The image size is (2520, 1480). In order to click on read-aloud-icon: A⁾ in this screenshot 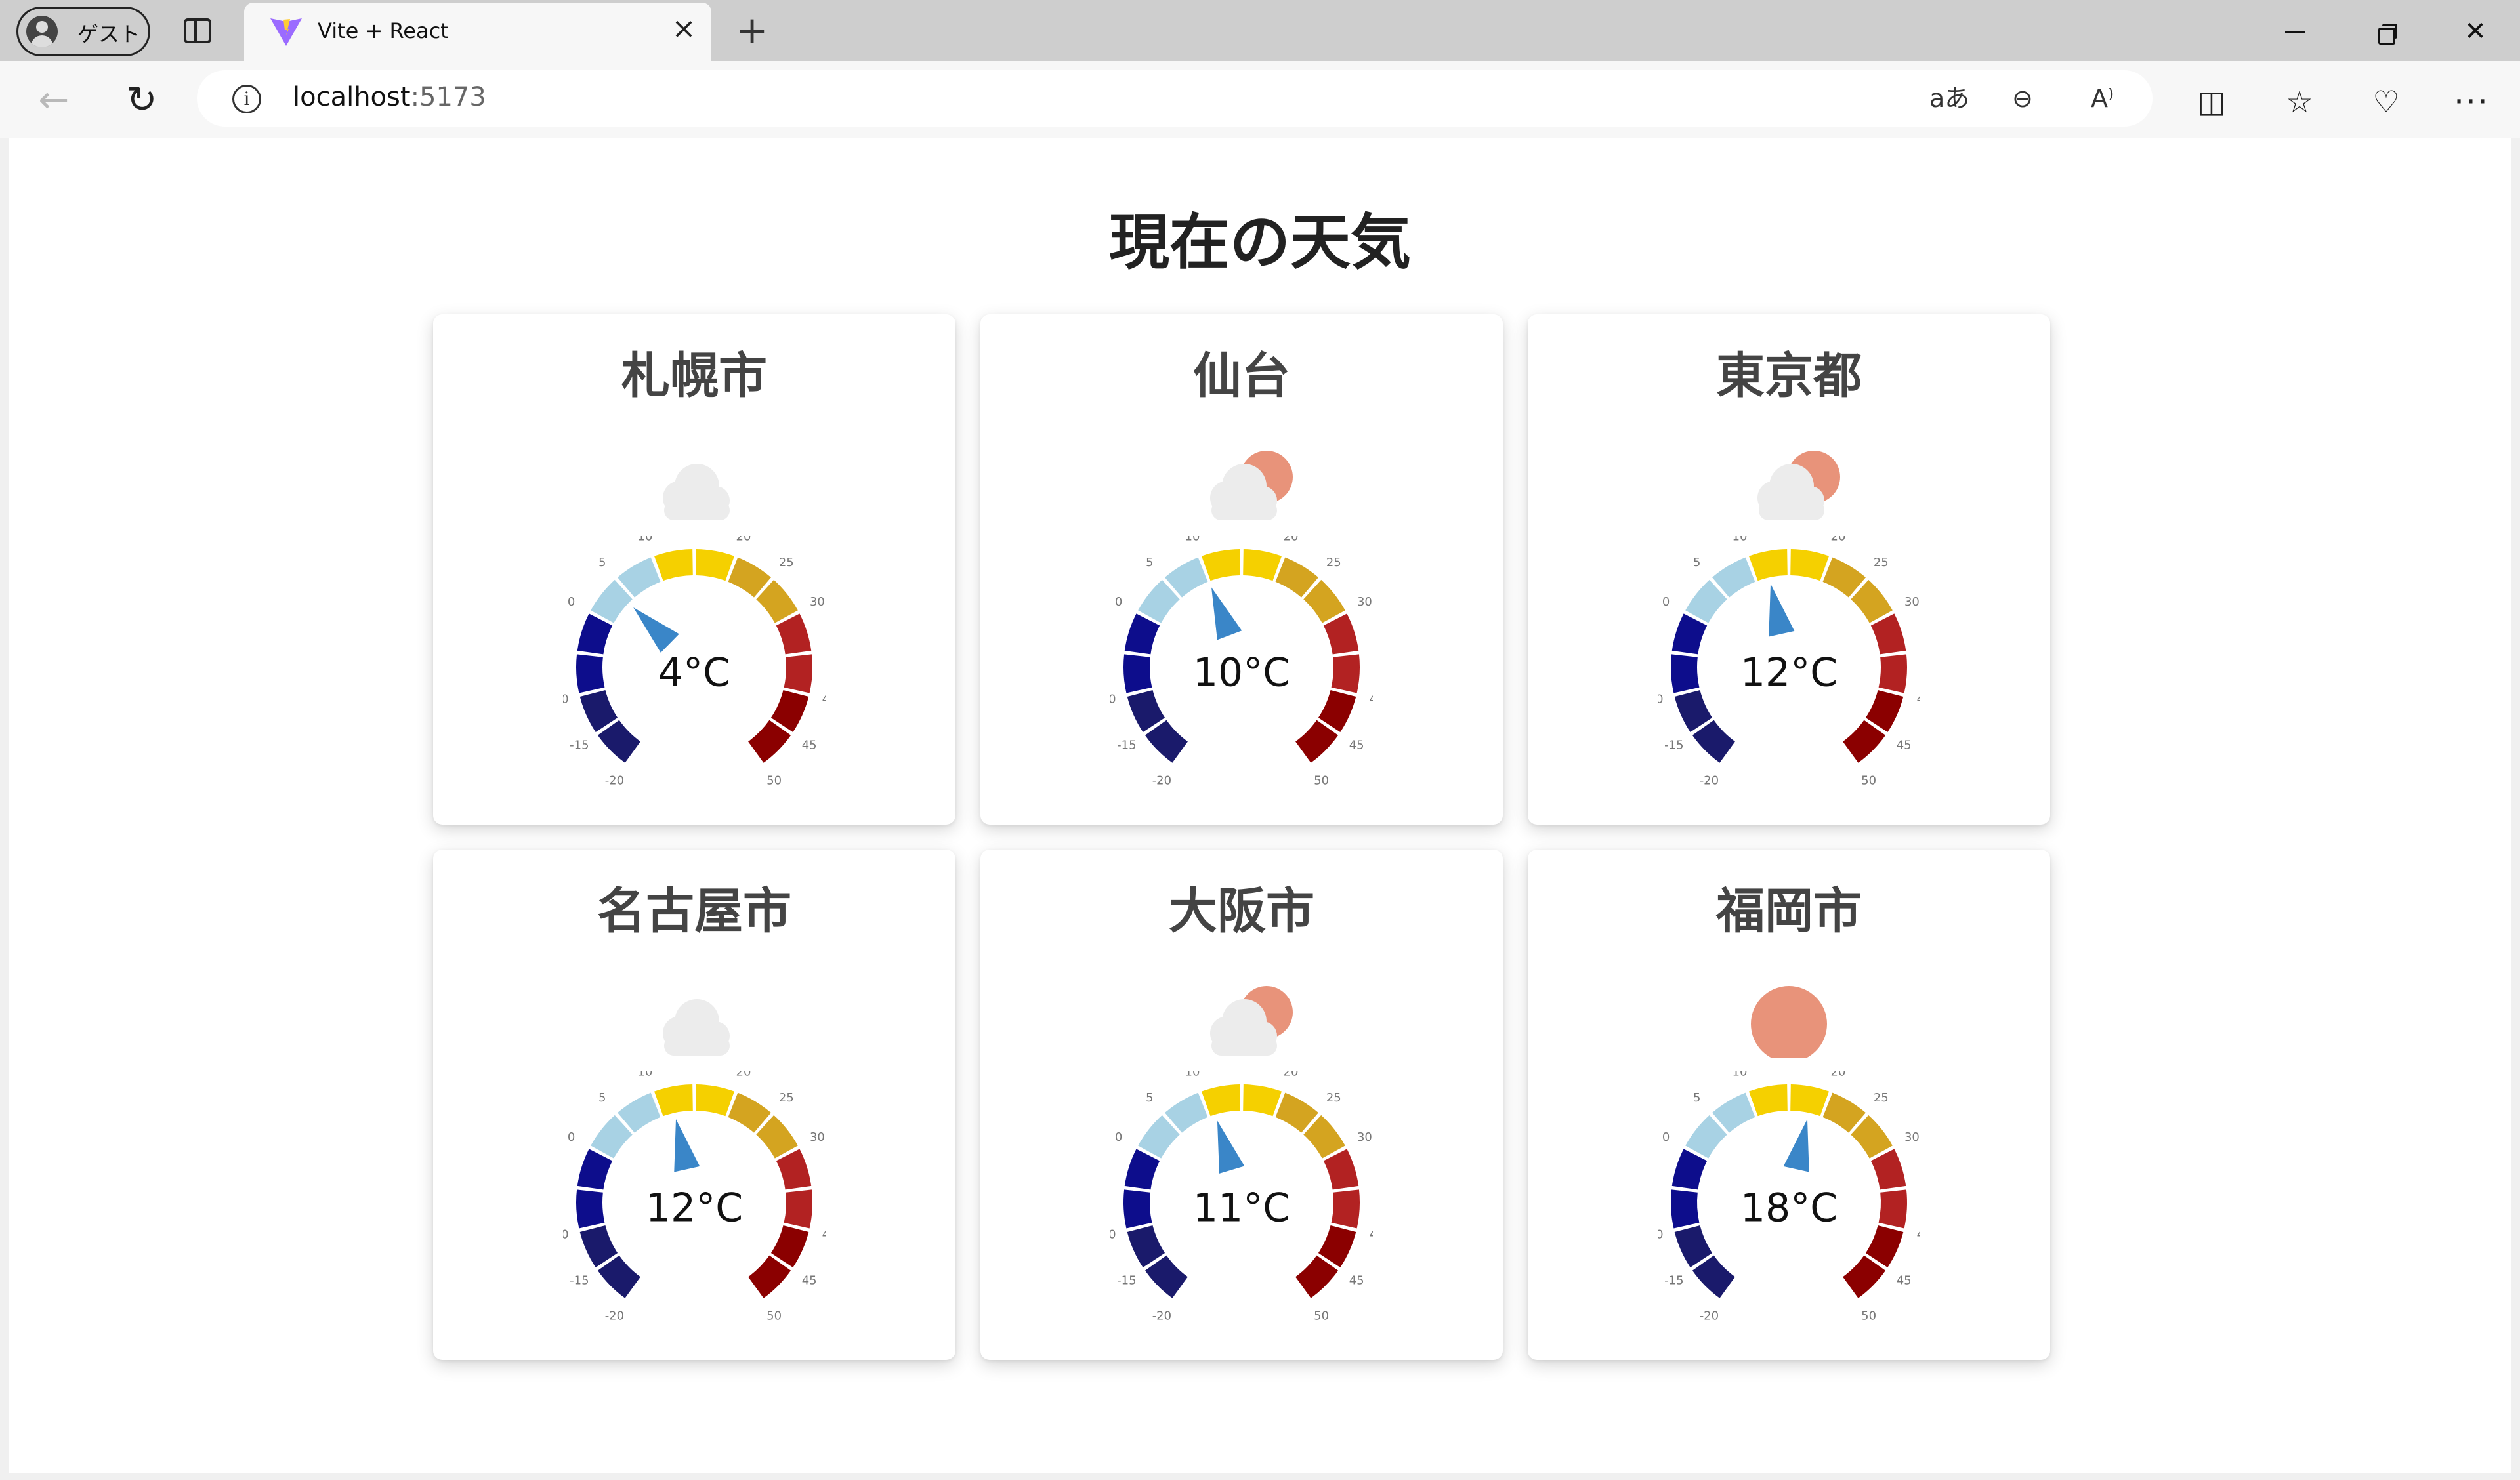, I will do `click(2102, 98)`.